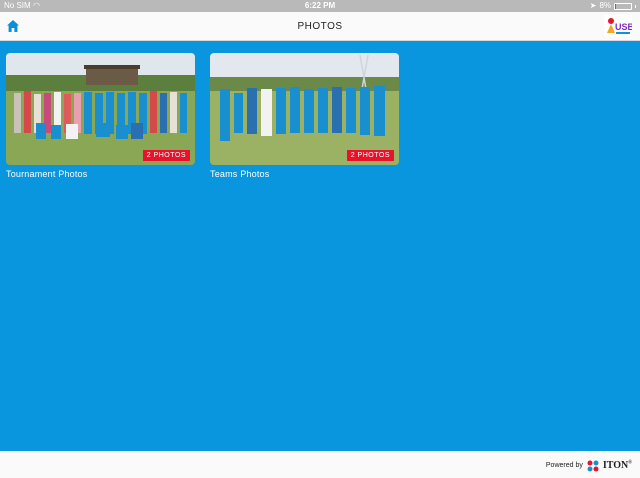  Describe the element at coordinates (593, 465) in the screenshot. I see `iton-logo-icon` at that location.